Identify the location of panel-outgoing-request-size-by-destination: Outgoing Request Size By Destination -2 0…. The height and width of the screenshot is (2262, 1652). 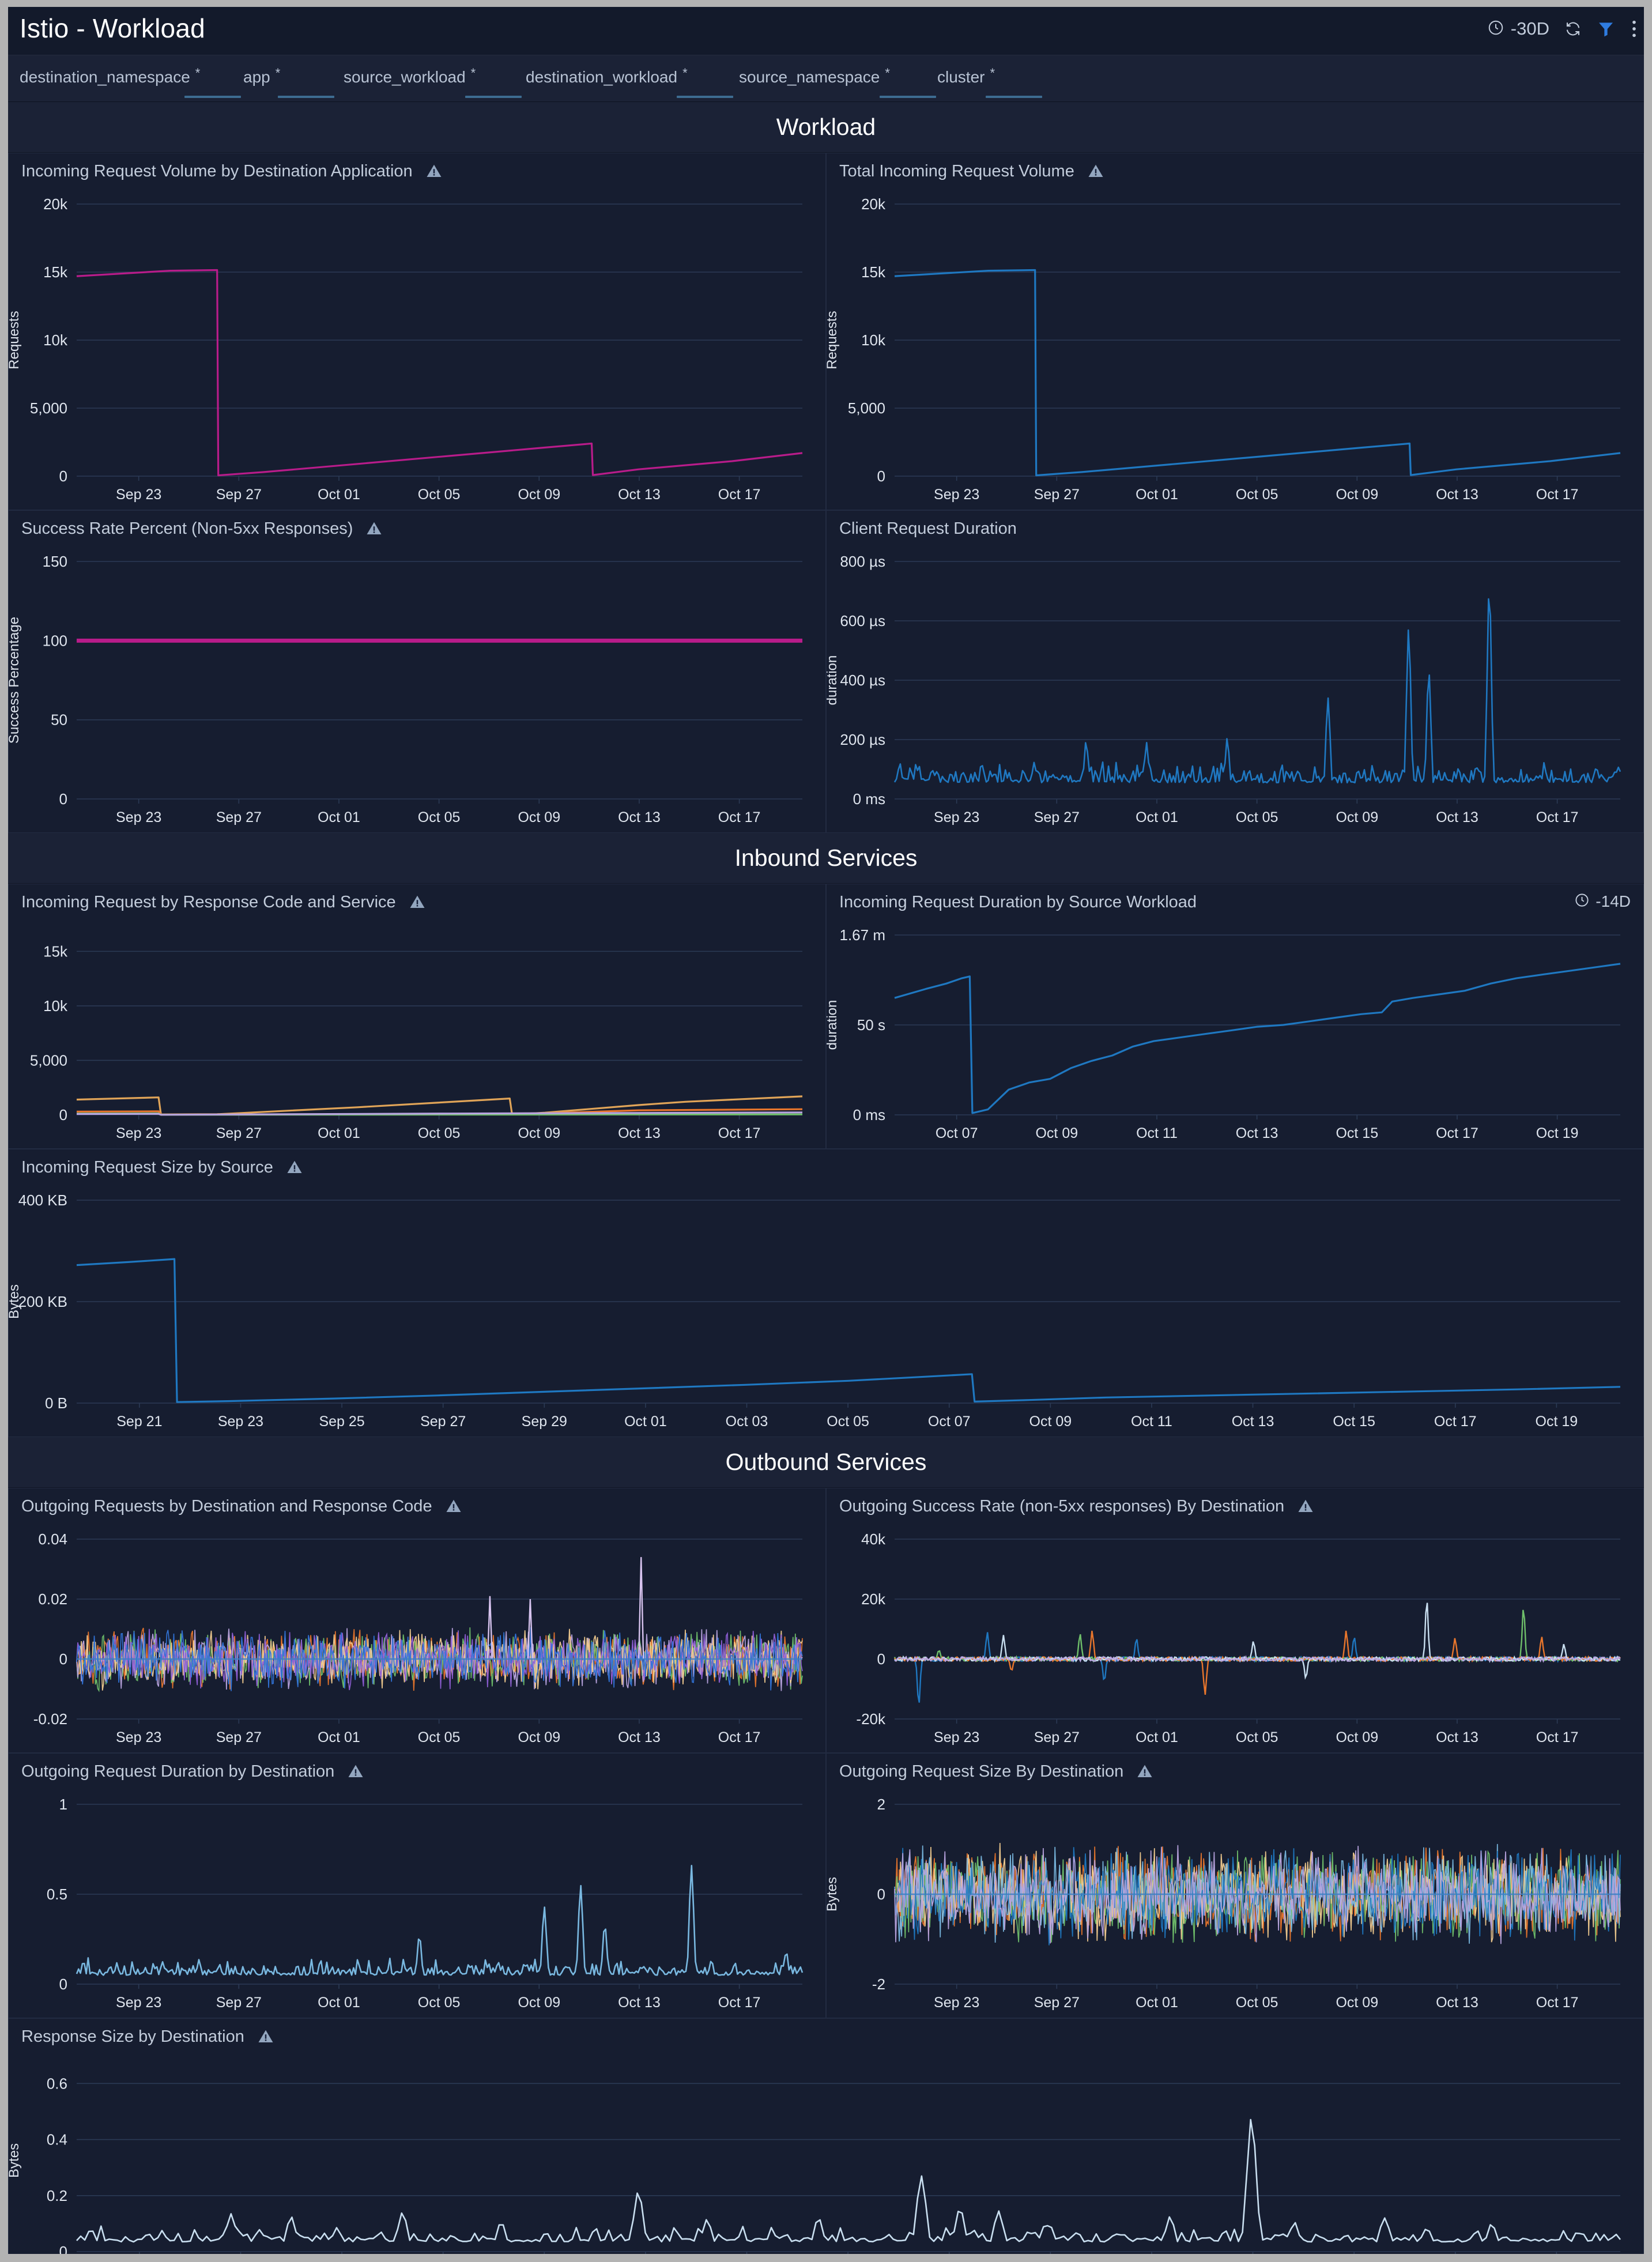
(1235, 1885).